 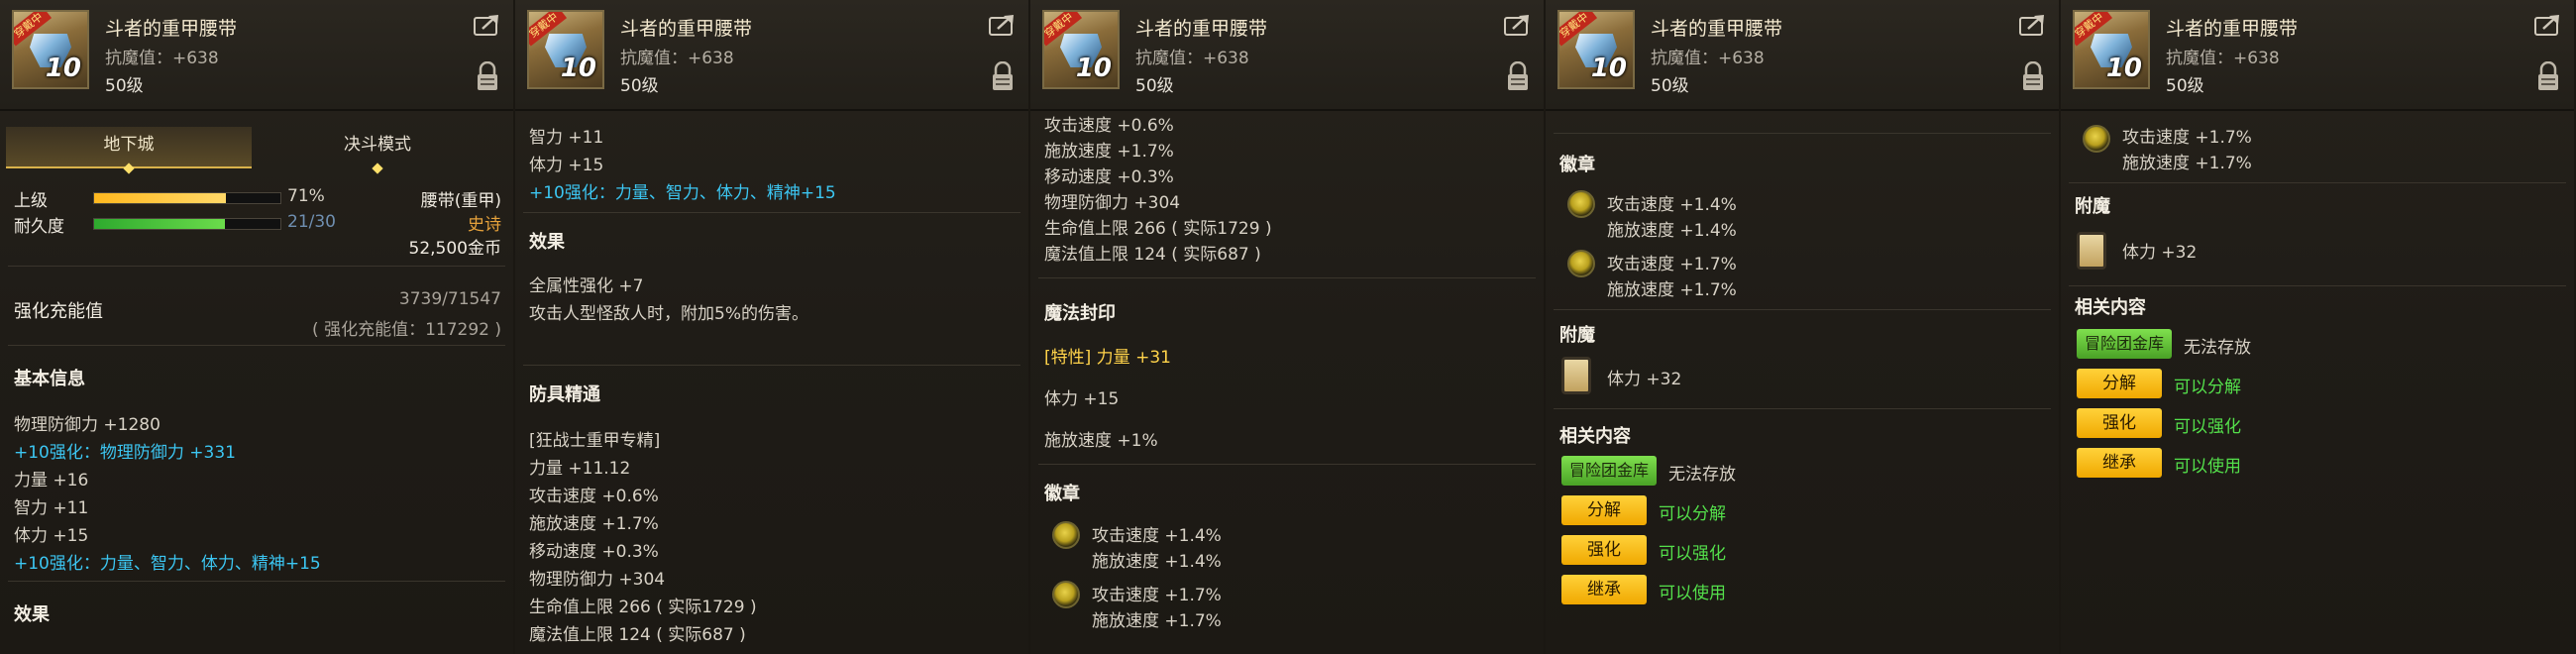 What do you see at coordinates (58, 311) in the screenshot?
I see `charge-title: 强化充能值` at bounding box center [58, 311].